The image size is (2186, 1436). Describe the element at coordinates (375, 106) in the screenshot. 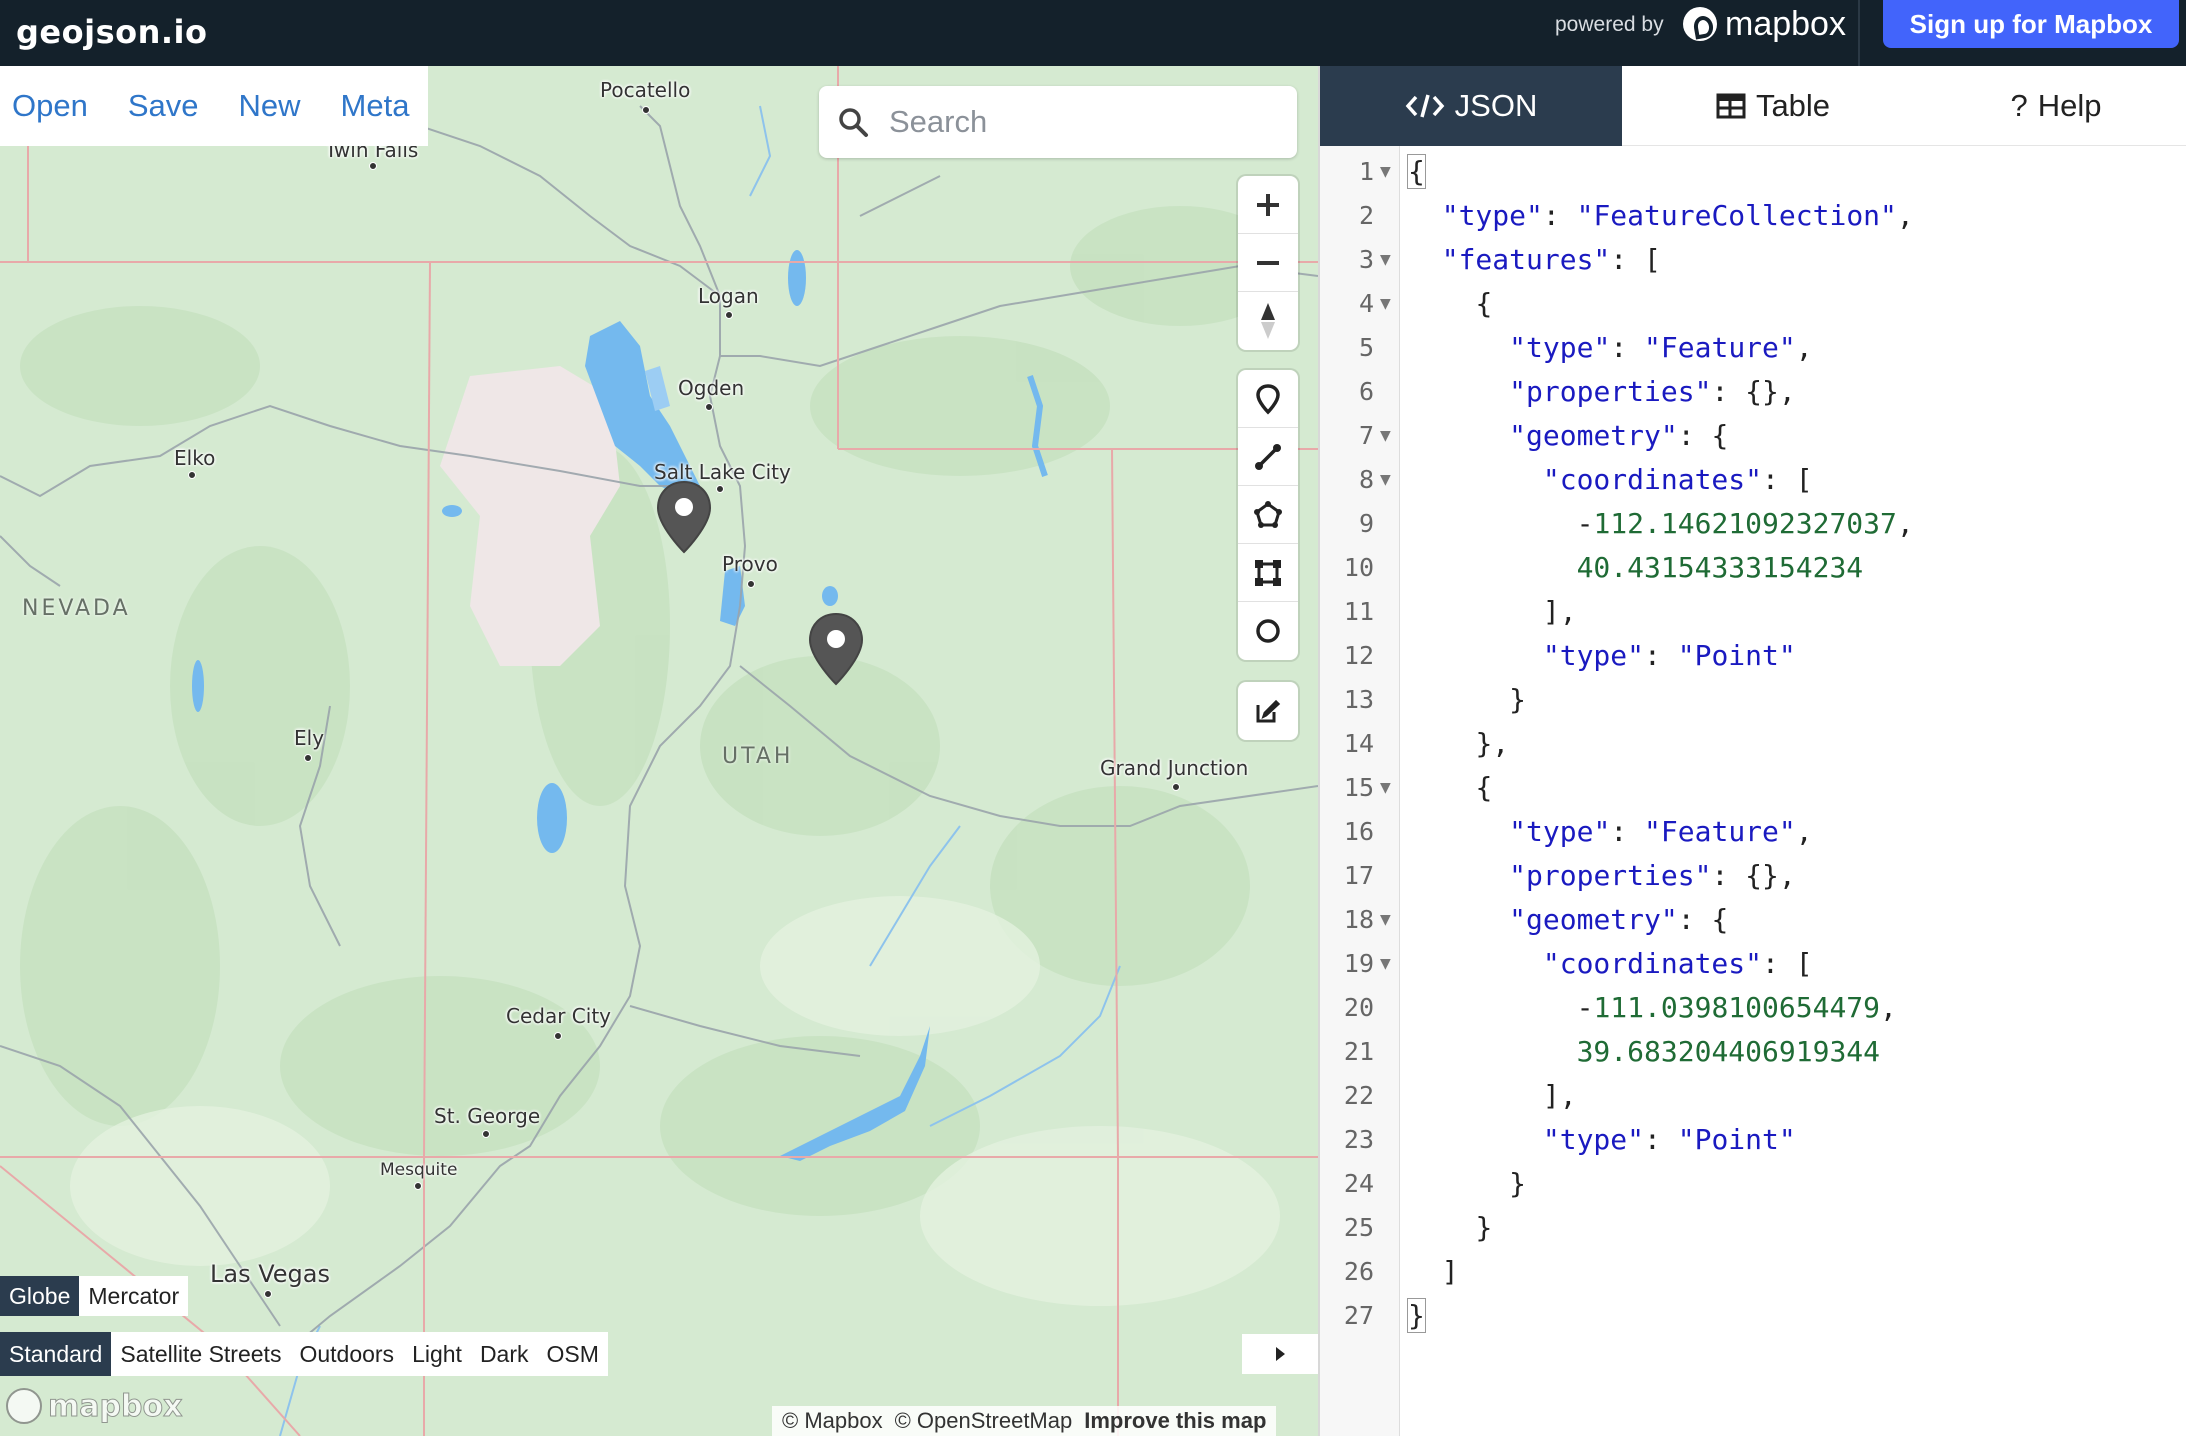

I see `menu-meta: Meta` at that location.